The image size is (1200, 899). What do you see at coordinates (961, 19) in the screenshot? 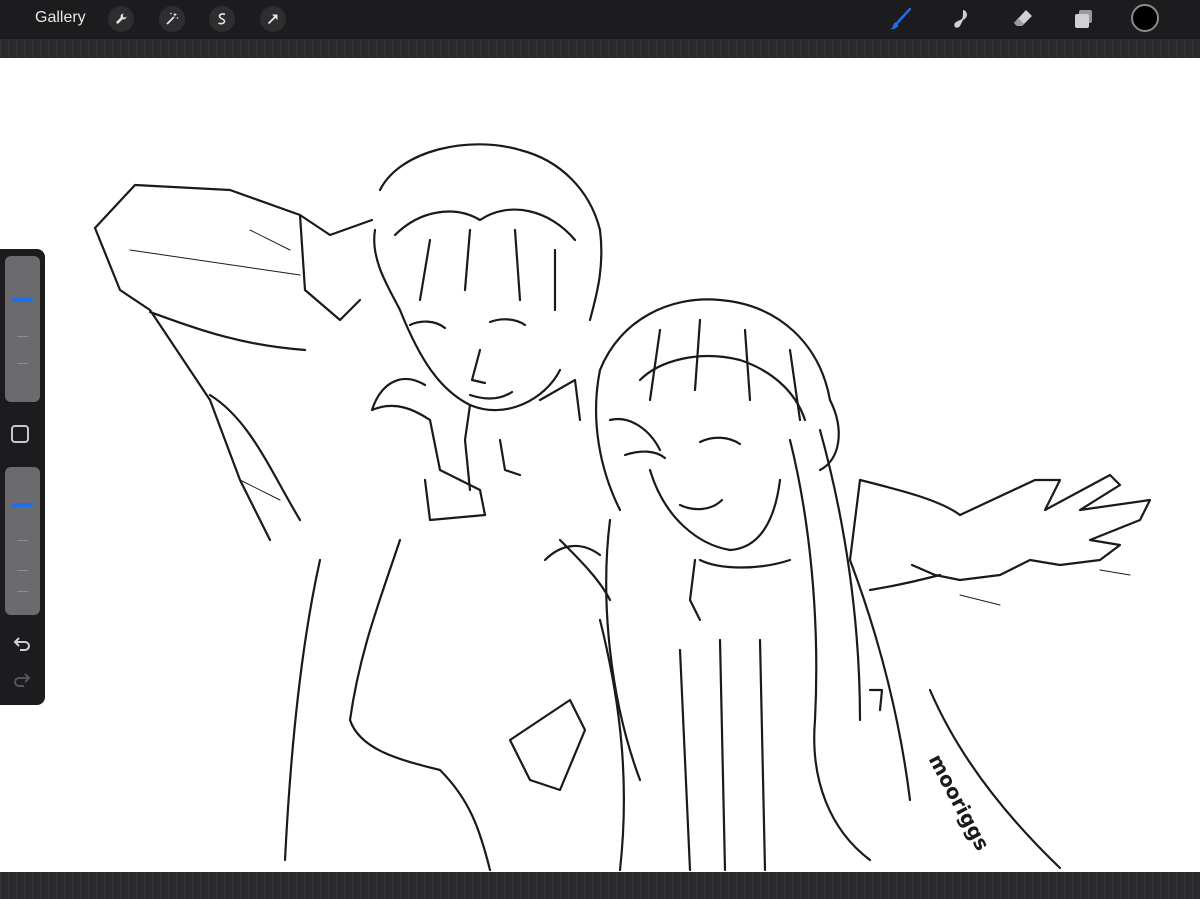
I see `smudge-icon` at bounding box center [961, 19].